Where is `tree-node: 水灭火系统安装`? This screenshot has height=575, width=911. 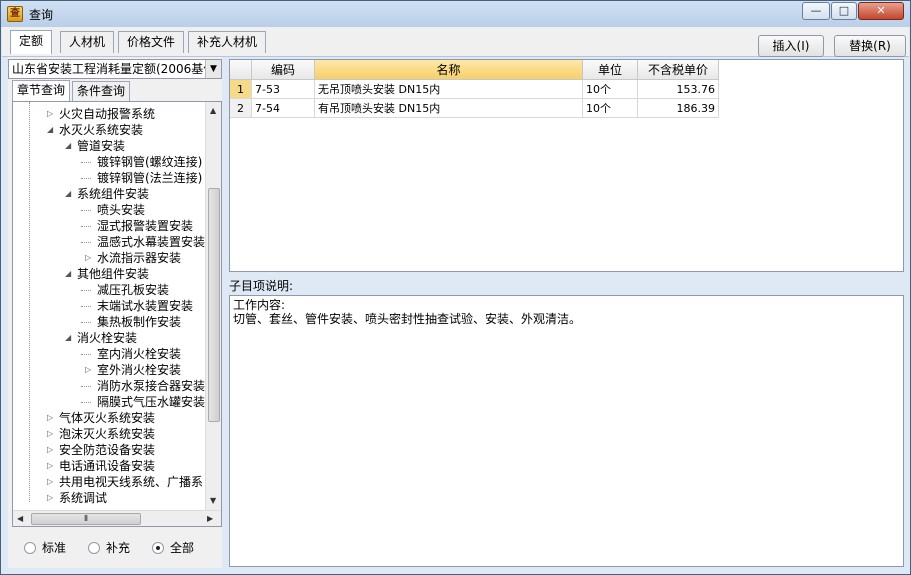
tree-node: 水灭火系统安装 is located at coordinates (101, 130).